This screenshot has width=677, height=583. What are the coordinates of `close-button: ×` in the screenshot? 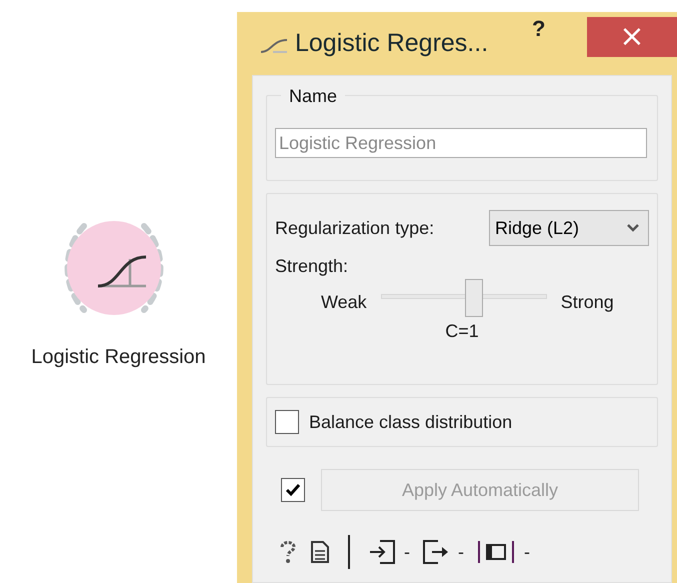 It's located at (632, 37).